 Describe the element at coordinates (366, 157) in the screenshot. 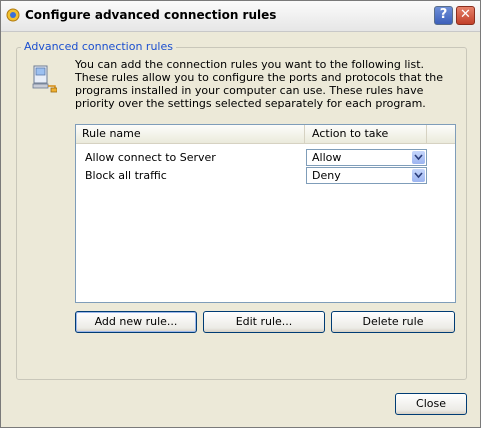

I see `action-select: Allow` at that location.